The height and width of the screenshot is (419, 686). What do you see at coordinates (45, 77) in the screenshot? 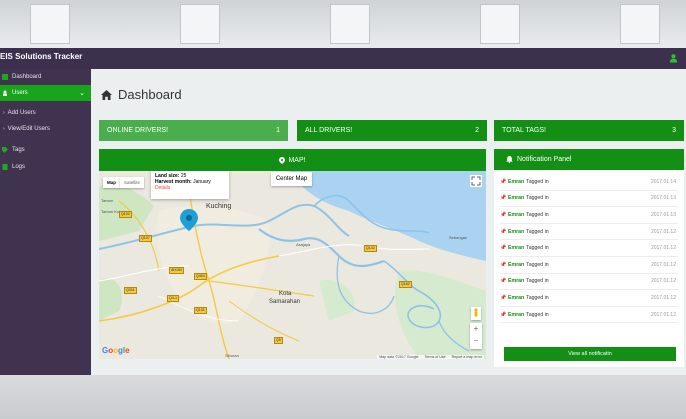
I see `sidebar-item-dashboard: Dashboard` at bounding box center [45, 77].